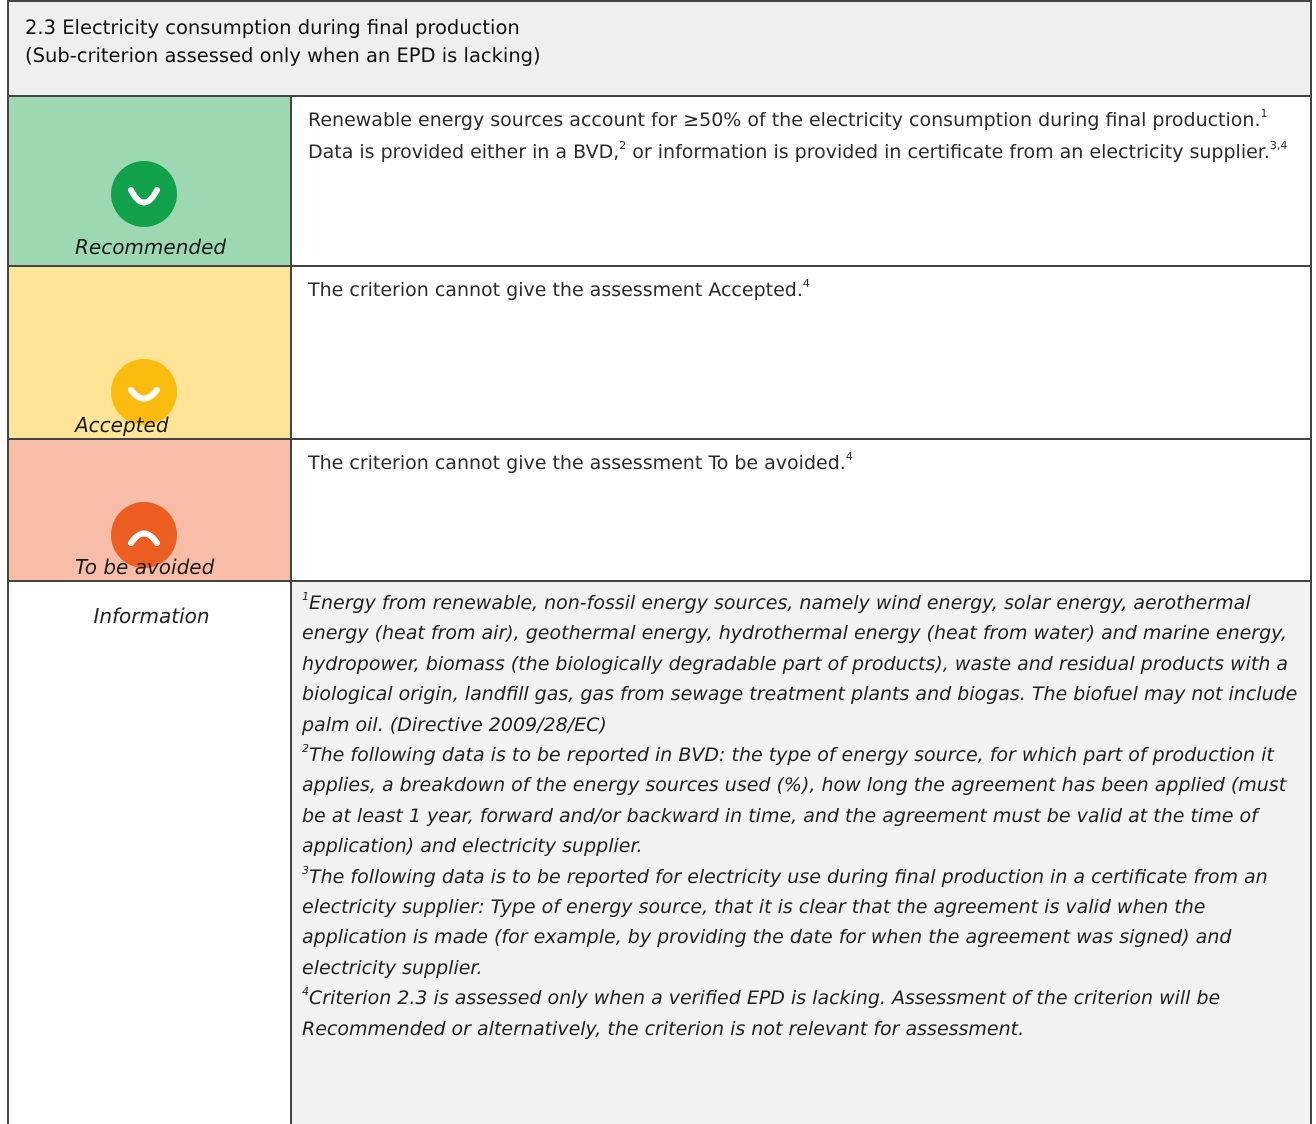 This screenshot has height=1124, width=1316. I want to click on footnote-ref: 1, so click(1264, 113).